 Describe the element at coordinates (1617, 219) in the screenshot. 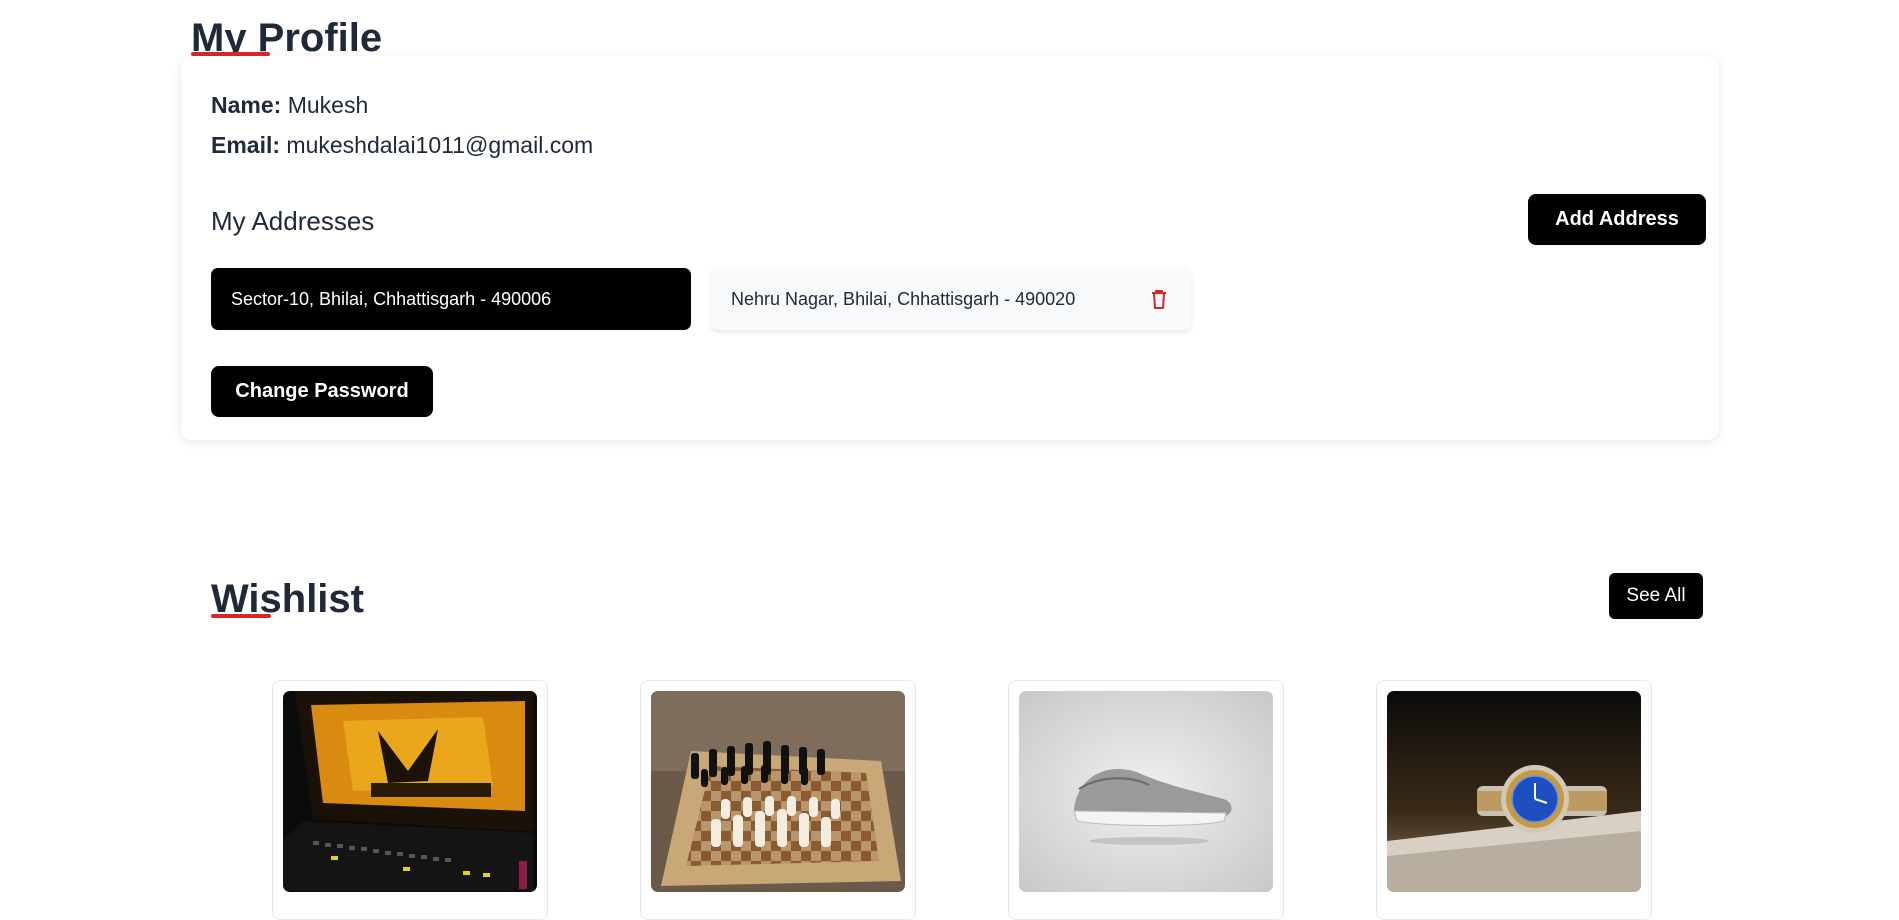

I see `add-address-button: Add Address` at that location.